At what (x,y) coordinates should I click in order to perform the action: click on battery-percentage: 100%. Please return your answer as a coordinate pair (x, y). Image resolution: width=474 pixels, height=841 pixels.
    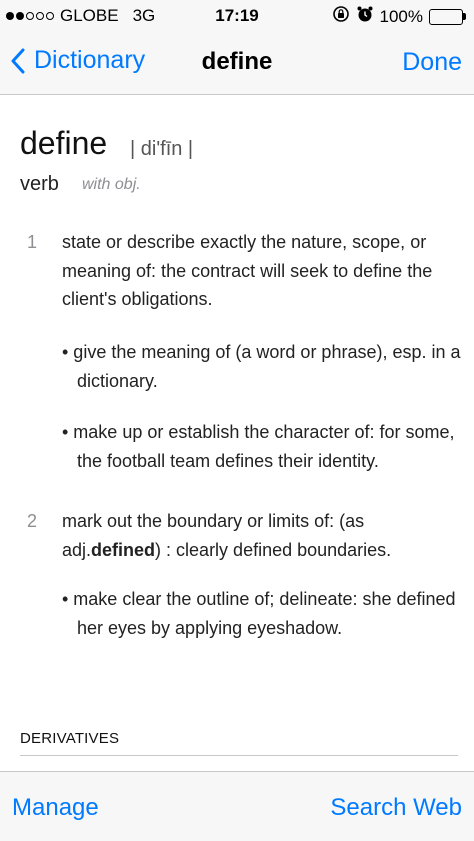
    Looking at the image, I should click on (401, 16).